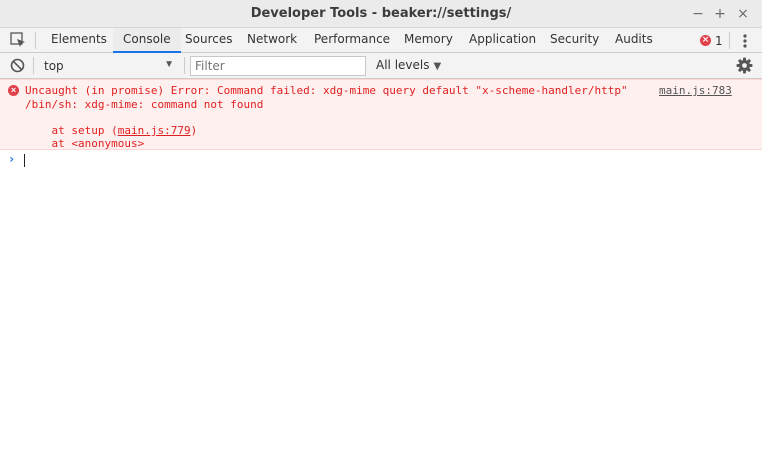  What do you see at coordinates (695, 90) in the screenshot?
I see `error-source-link: main.js:783` at bounding box center [695, 90].